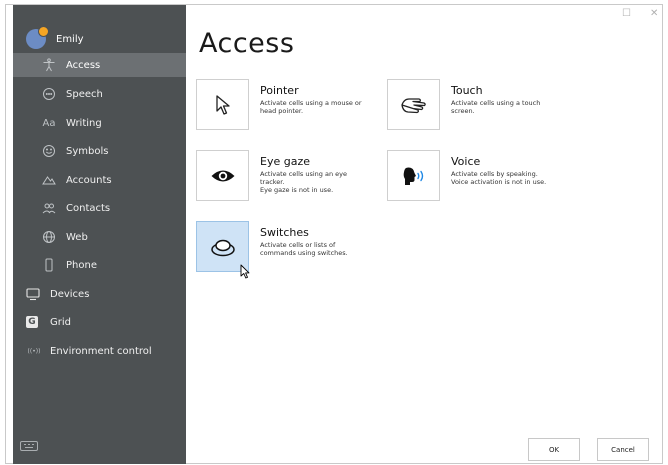 Image resolution: width=668 pixels, height=465 pixels. What do you see at coordinates (89, 180) in the screenshot?
I see `sidebar-item-label: Accounts` at bounding box center [89, 180].